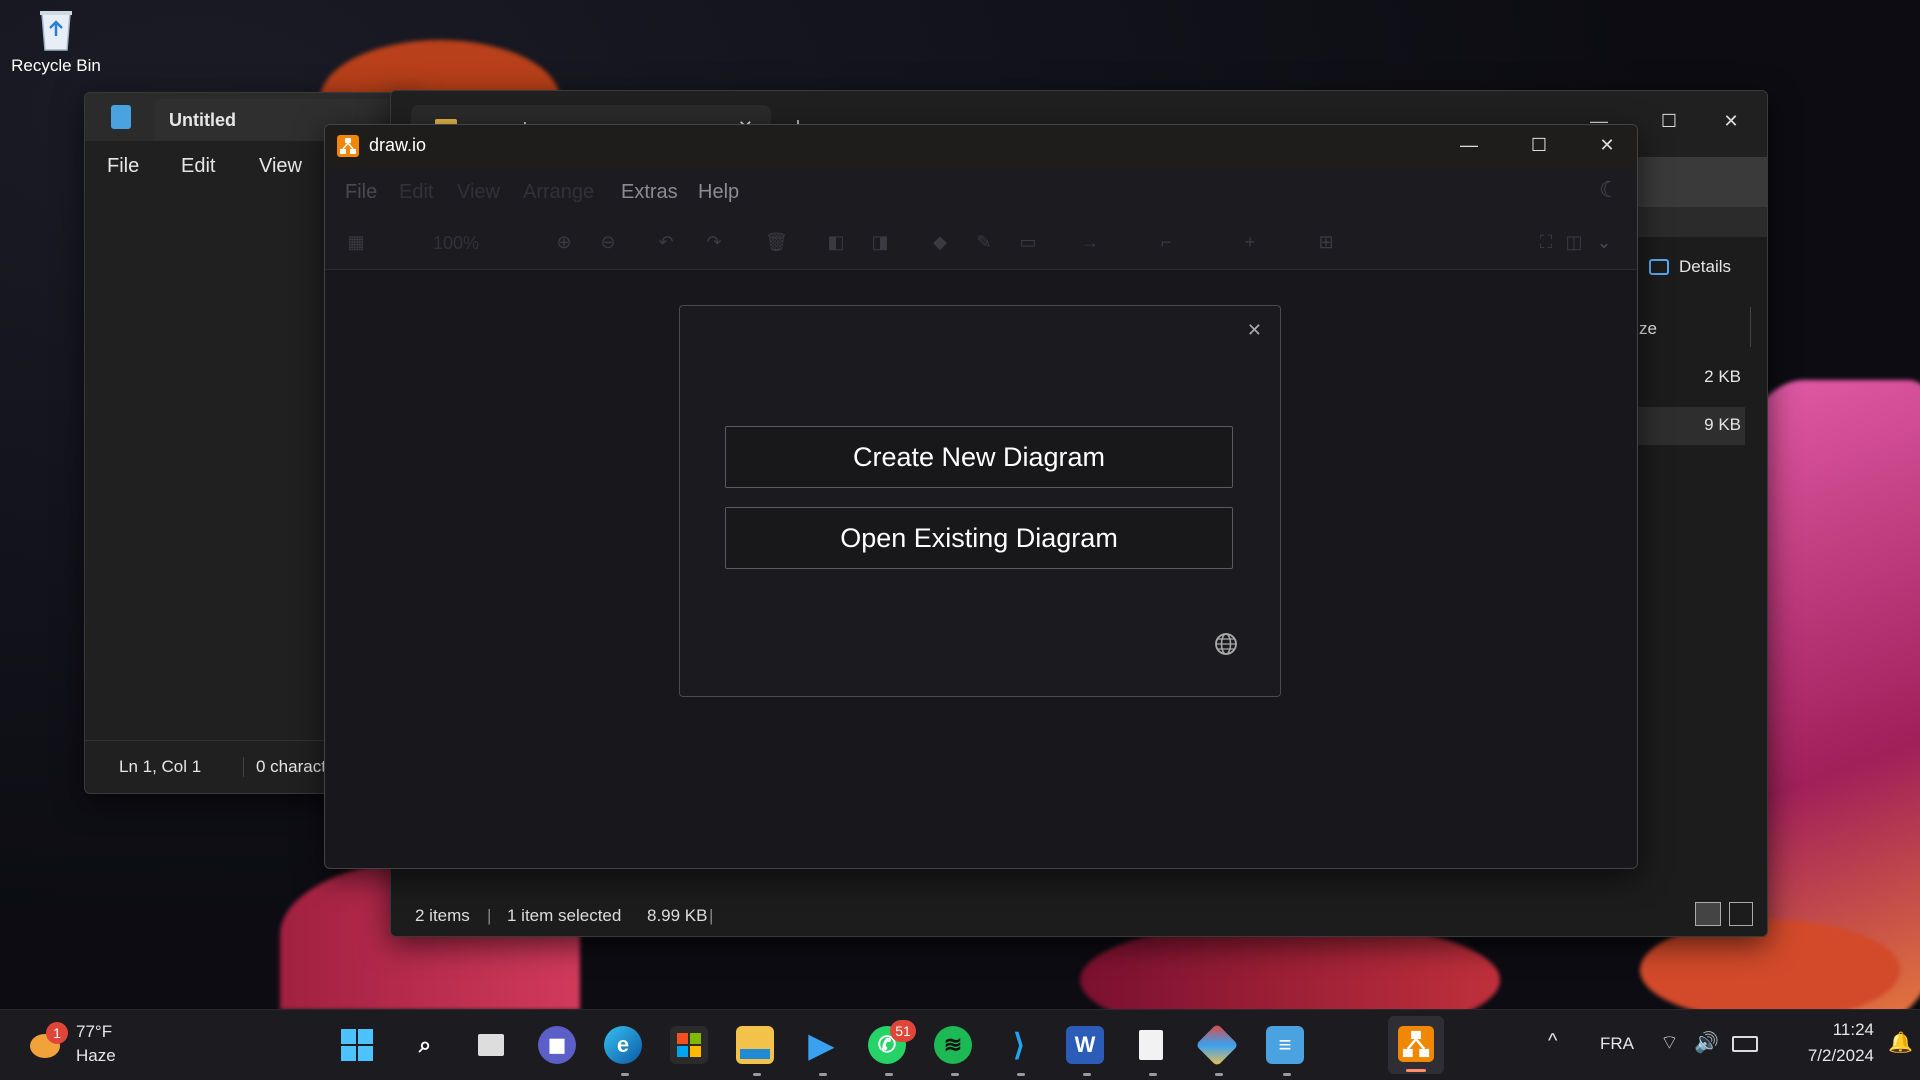 The image size is (1920, 1080). What do you see at coordinates (1702, 182) in the screenshot?
I see `explorer-search-box` at bounding box center [1702, 182].